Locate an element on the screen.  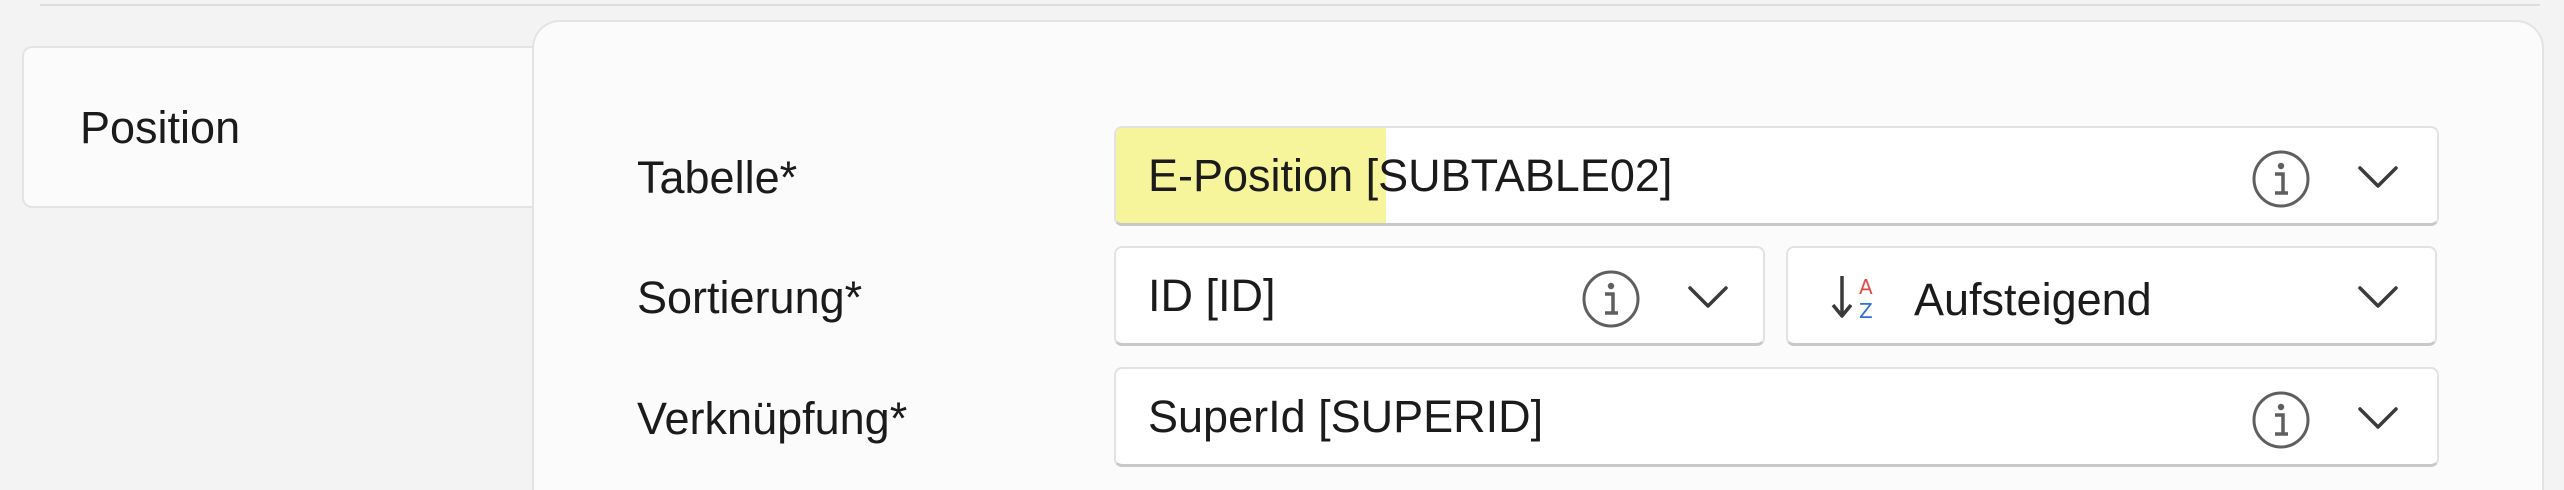
svg-text: Z is located at coordinates (1866, 311).